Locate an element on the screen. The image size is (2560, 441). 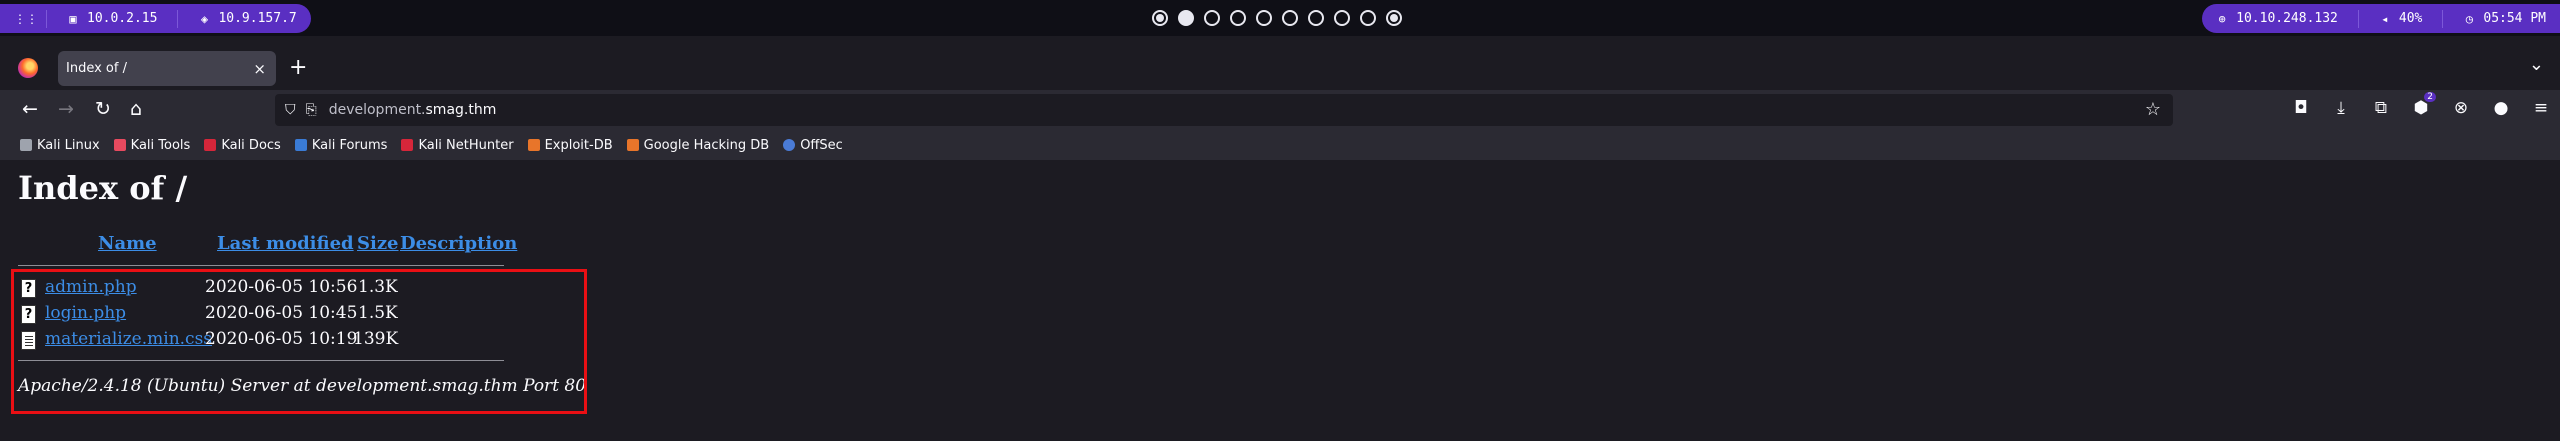
bookmark-exploit-db: Exploit-DB is located at coordinates (570, 145).